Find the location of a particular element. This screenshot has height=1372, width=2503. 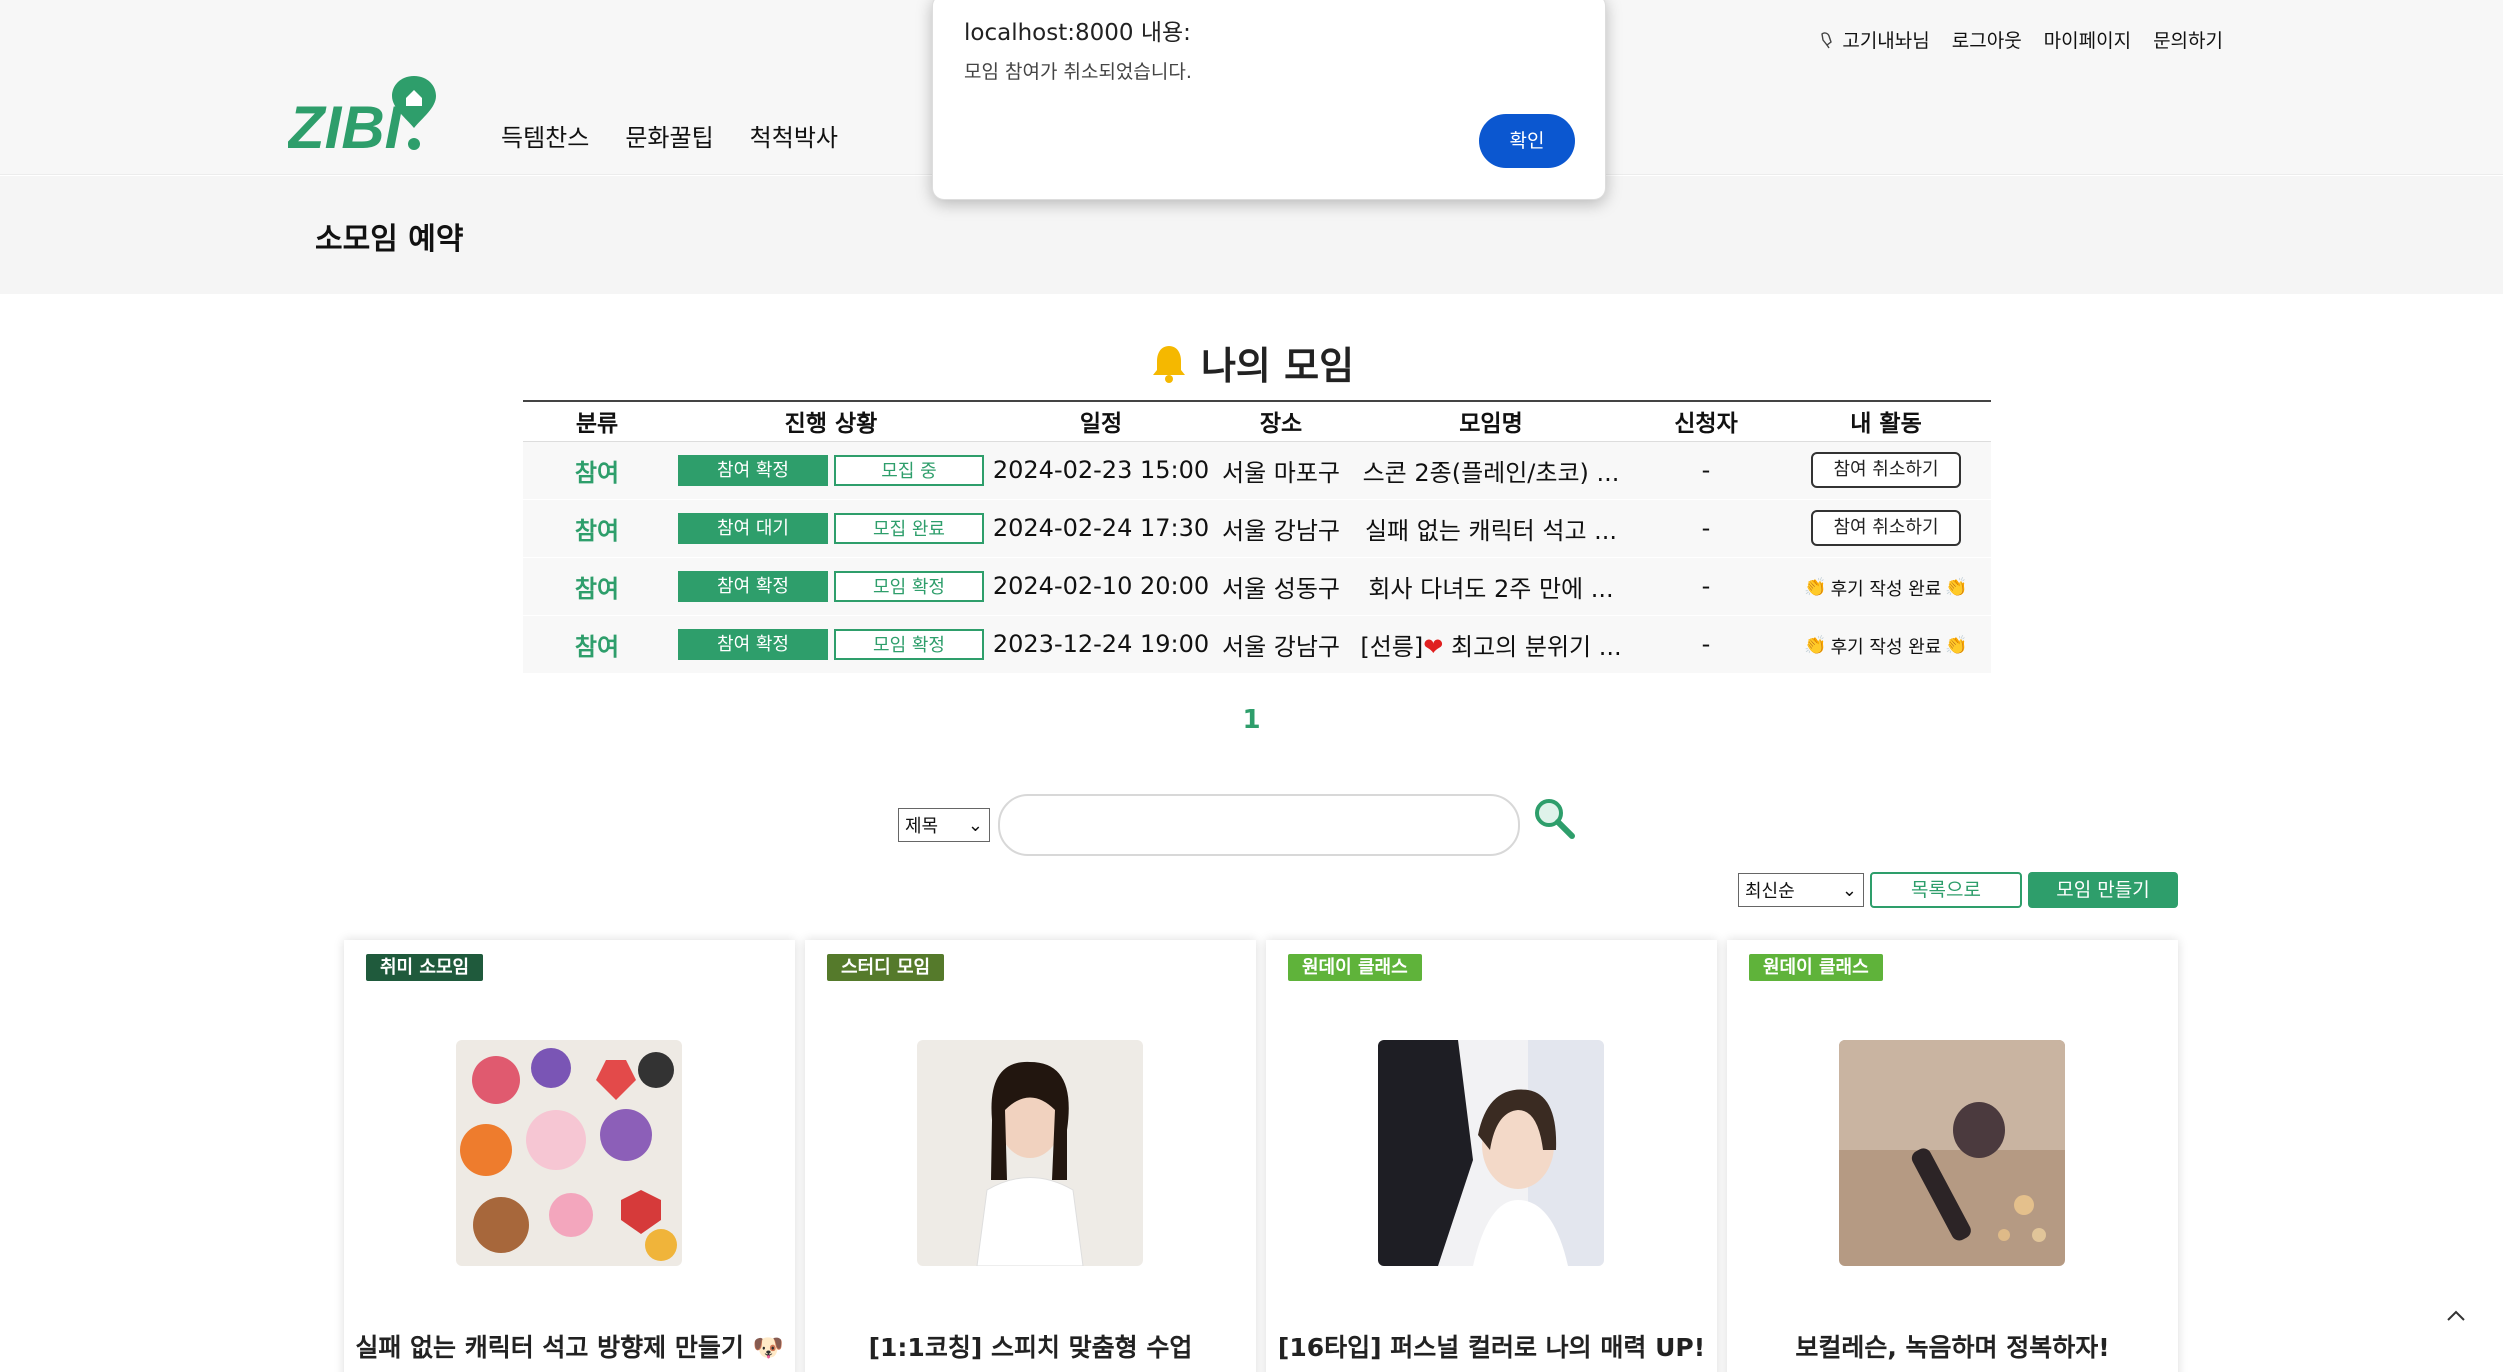

main-nav: 득템찬스 문화꿀팁 척척박사 is located at coordinates (669, 135).